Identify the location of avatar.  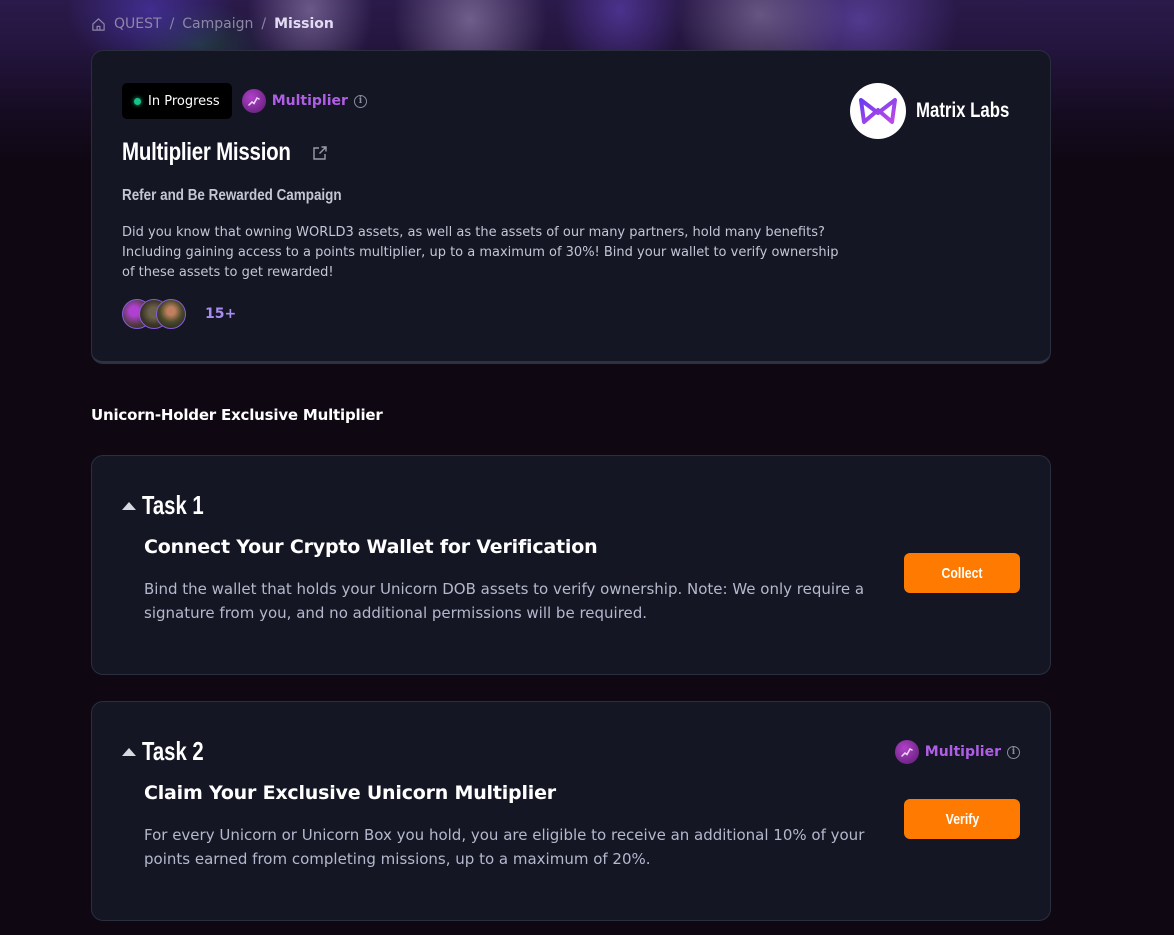
(171, 314).